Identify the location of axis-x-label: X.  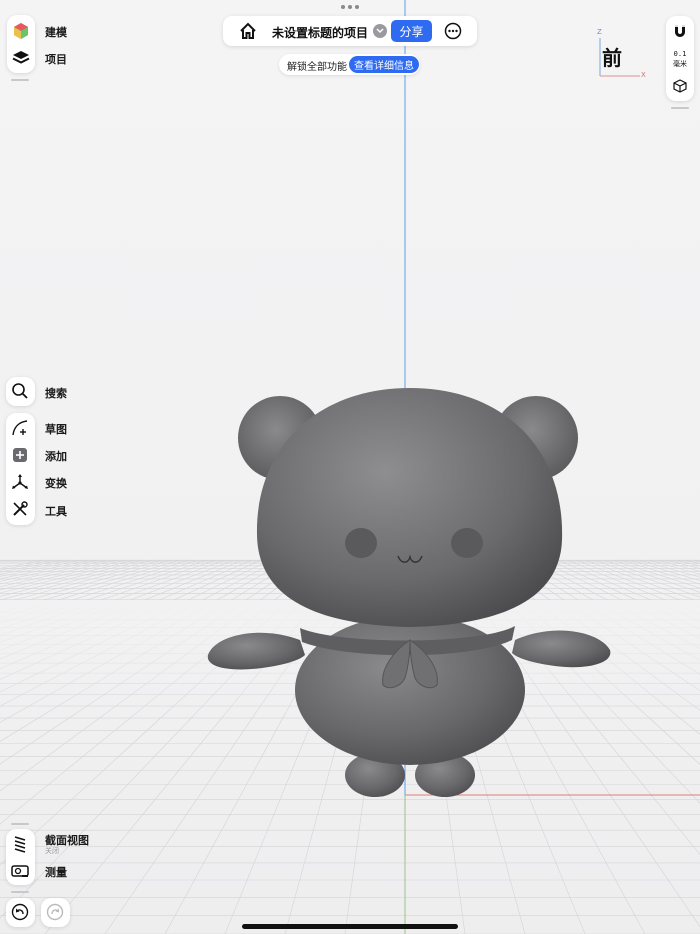
(643, 75).